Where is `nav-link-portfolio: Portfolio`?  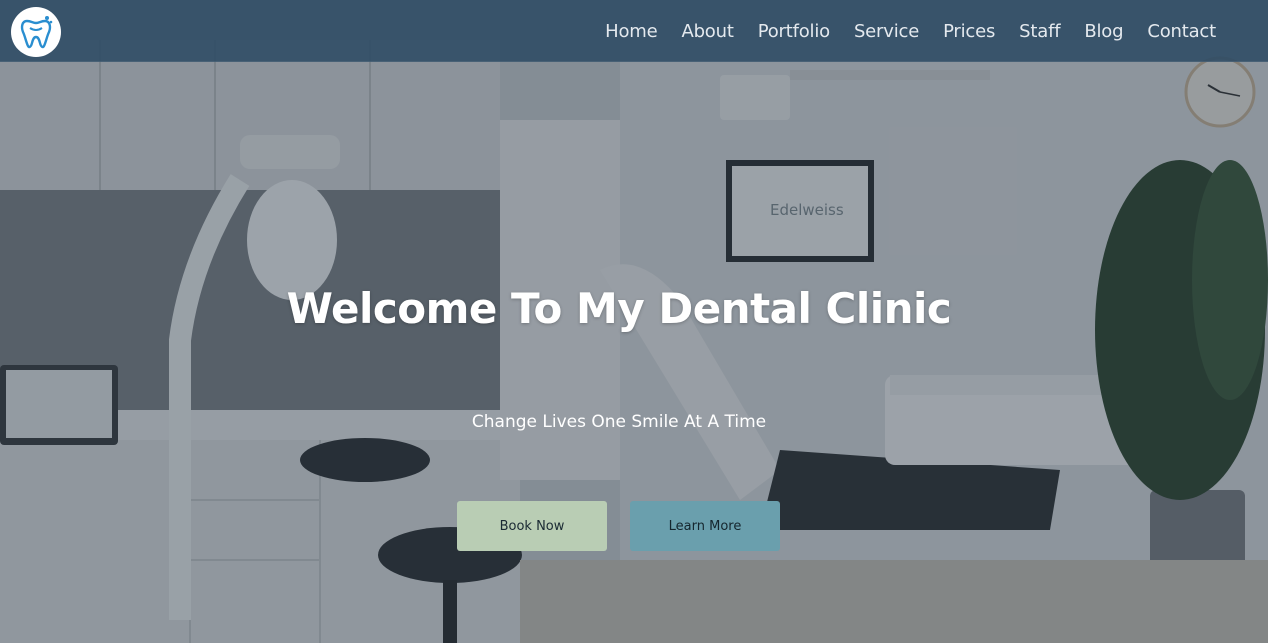
nav-link-portfolio: Portfolio is located at coordinates (794, 31).